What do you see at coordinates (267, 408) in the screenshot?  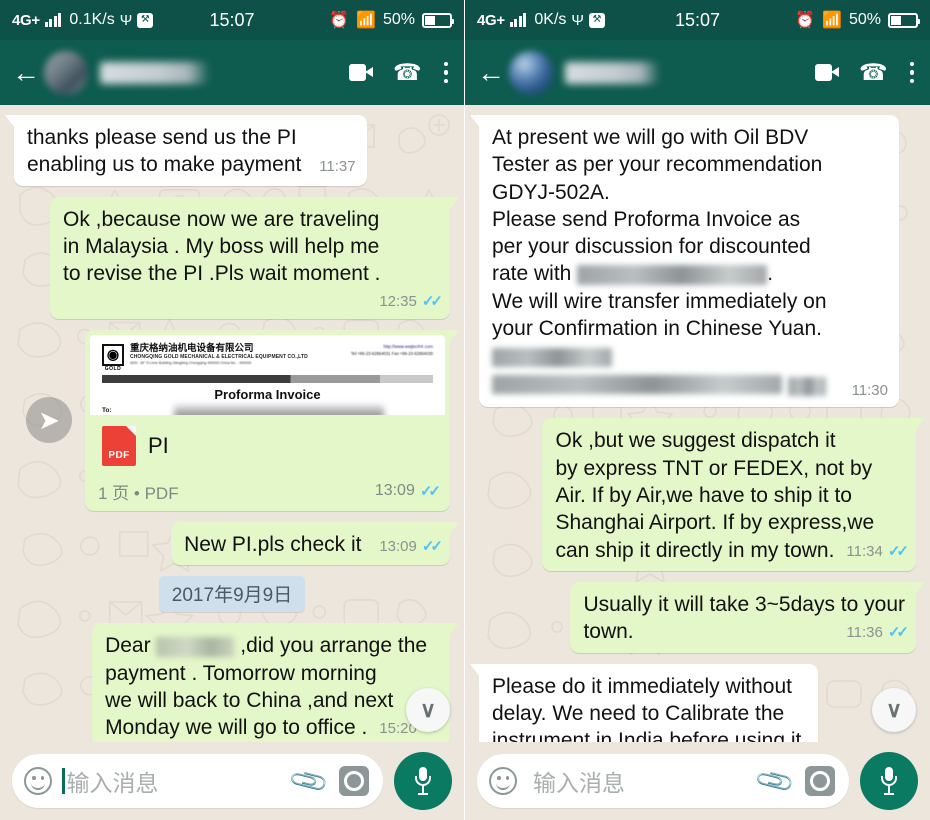 I see `invoice-fields: To: Date: PI No.:` at bounding box center [267, 408].